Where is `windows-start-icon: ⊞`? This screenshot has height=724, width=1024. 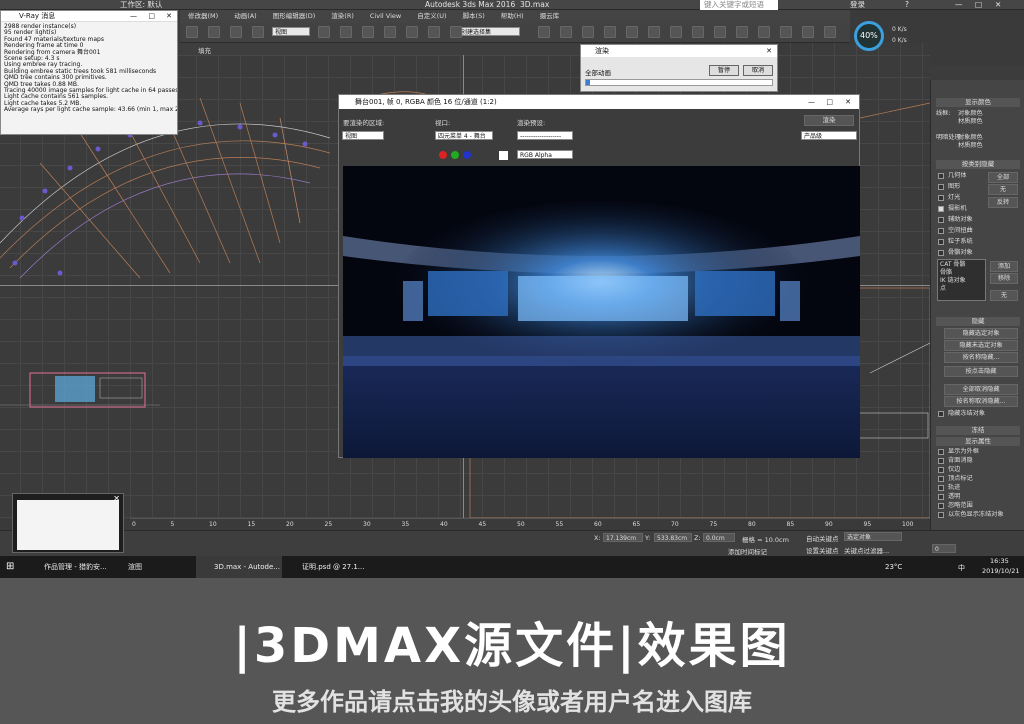
windows-start-icon: ⊞ is located at coordinates (10, 566).